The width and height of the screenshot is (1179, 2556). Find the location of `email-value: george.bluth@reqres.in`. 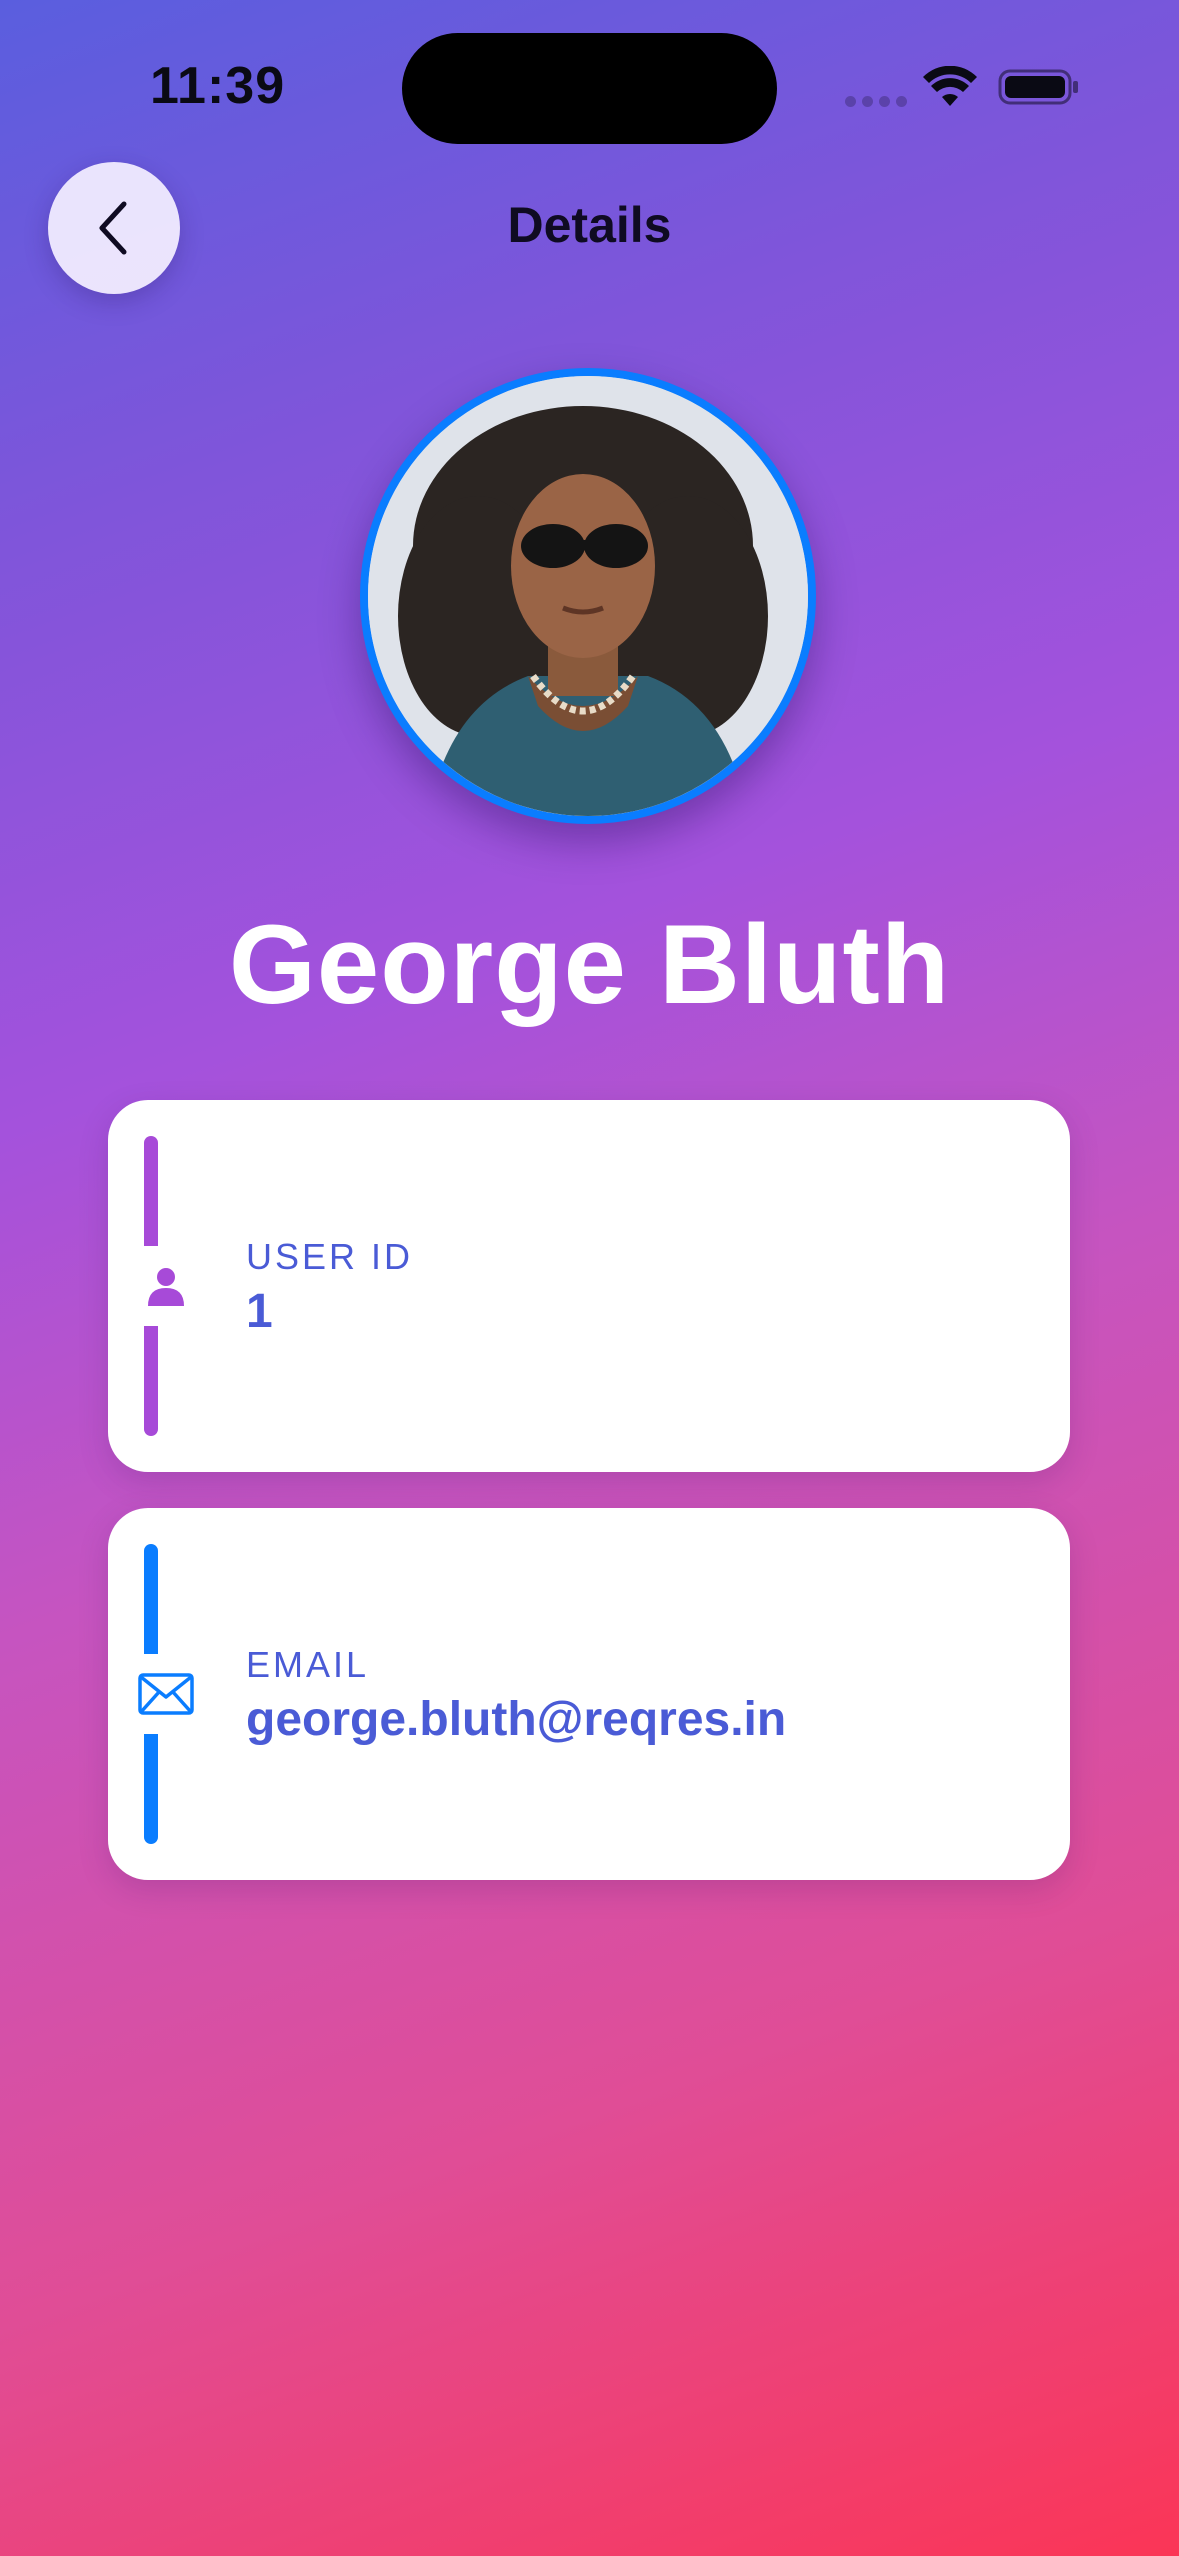

email-value: george.bluth@reqres.in is located at coordinates (516, 1719).